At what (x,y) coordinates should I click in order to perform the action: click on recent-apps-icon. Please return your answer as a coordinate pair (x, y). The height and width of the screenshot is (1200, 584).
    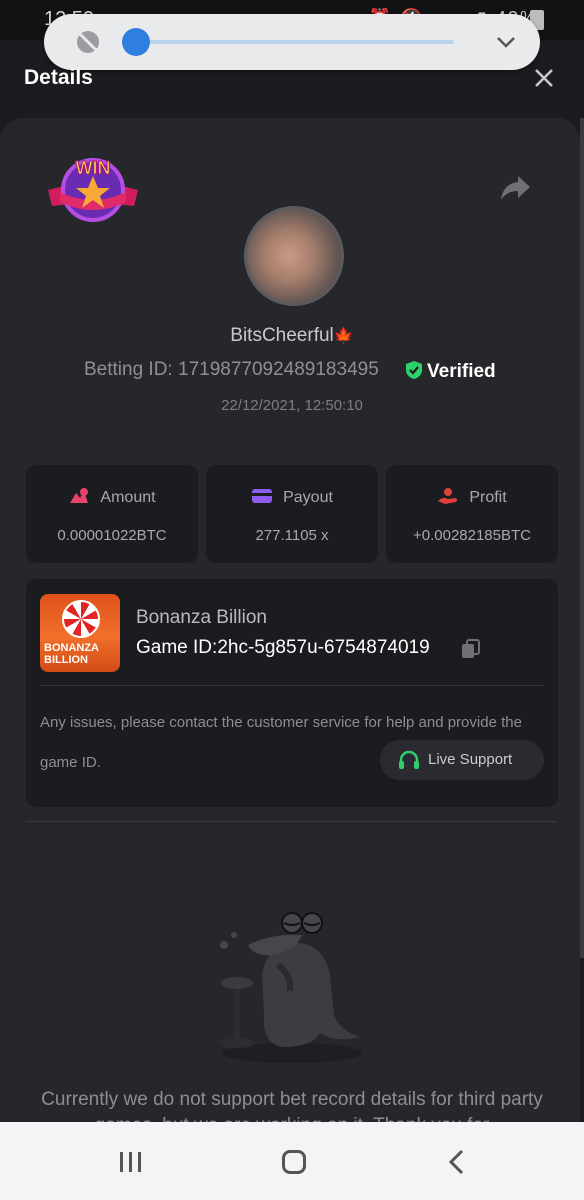
    Looking at the image, I should click on (131, 1162).